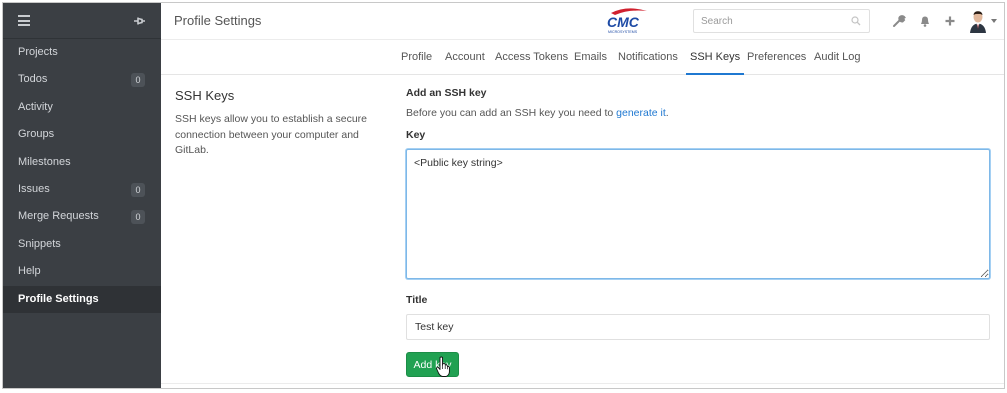 This screenshot has width=1007, height=393. What do you see at coordinates (58, 216) in the screenshot?
I see `sidebar-item-label: Merge Requests` at bounding box center [58, 216].